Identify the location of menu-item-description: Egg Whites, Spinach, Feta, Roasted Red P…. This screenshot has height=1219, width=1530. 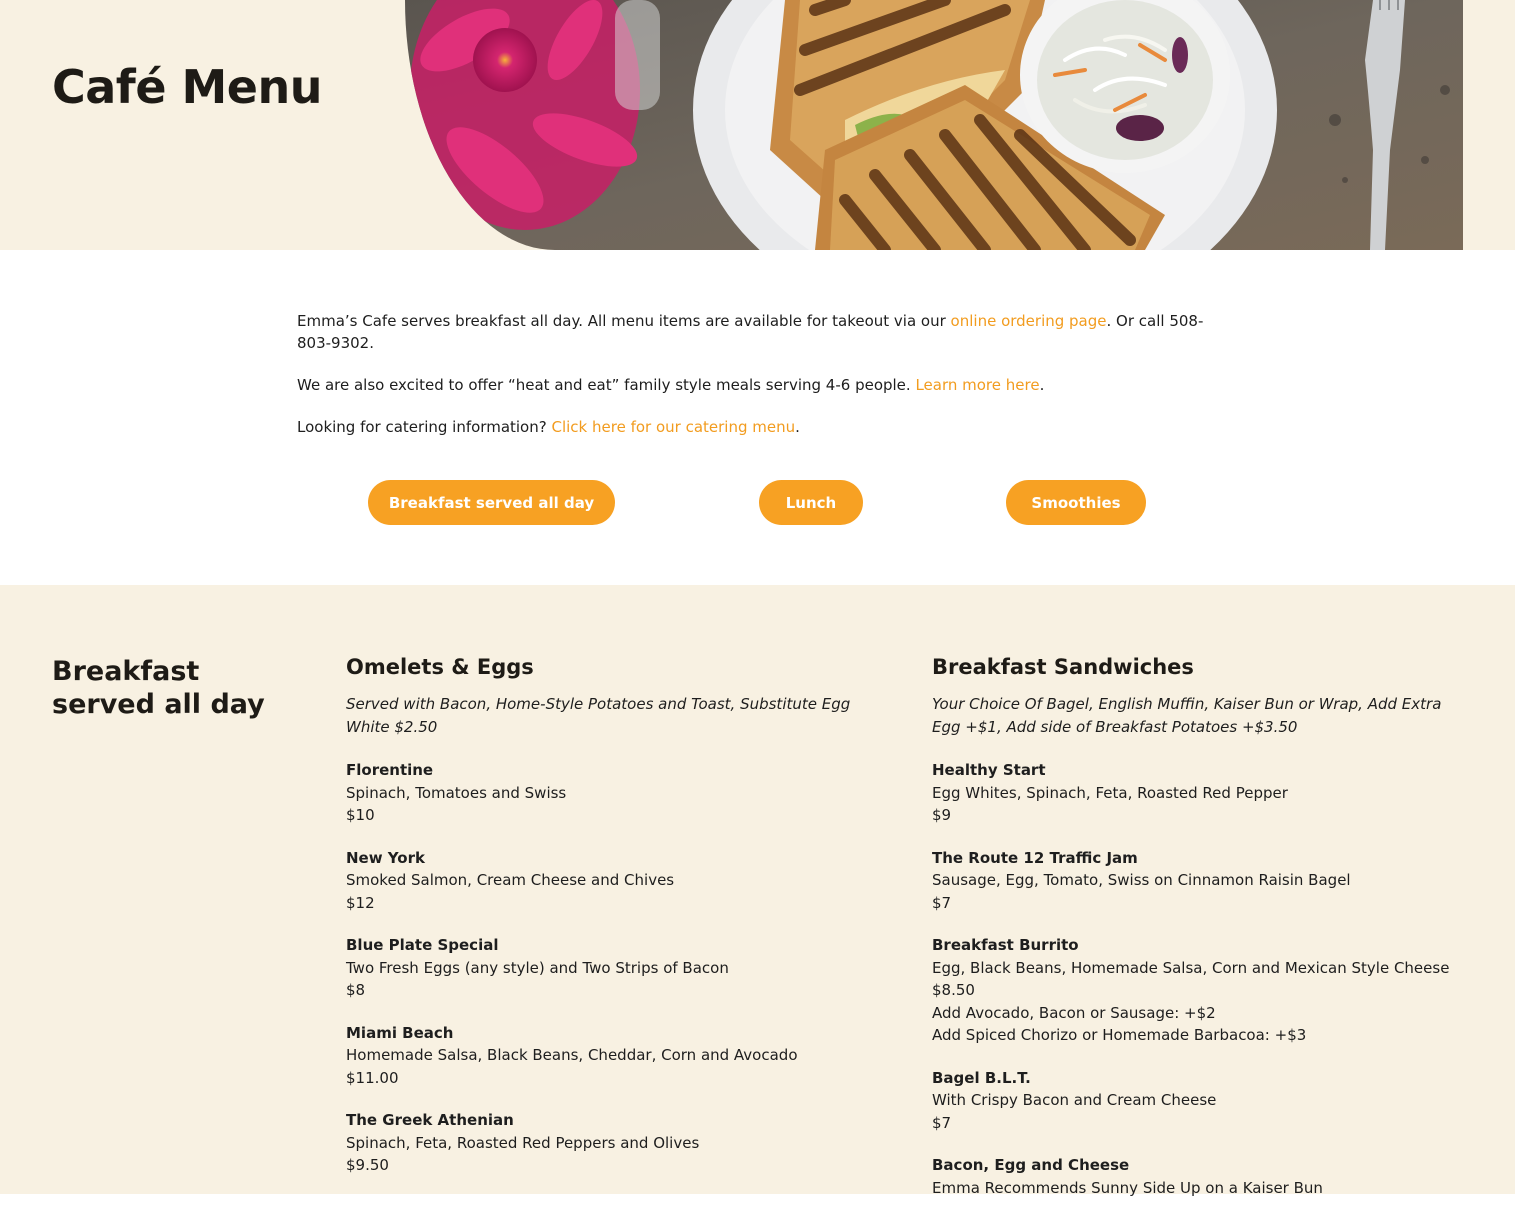
(1110, 792).